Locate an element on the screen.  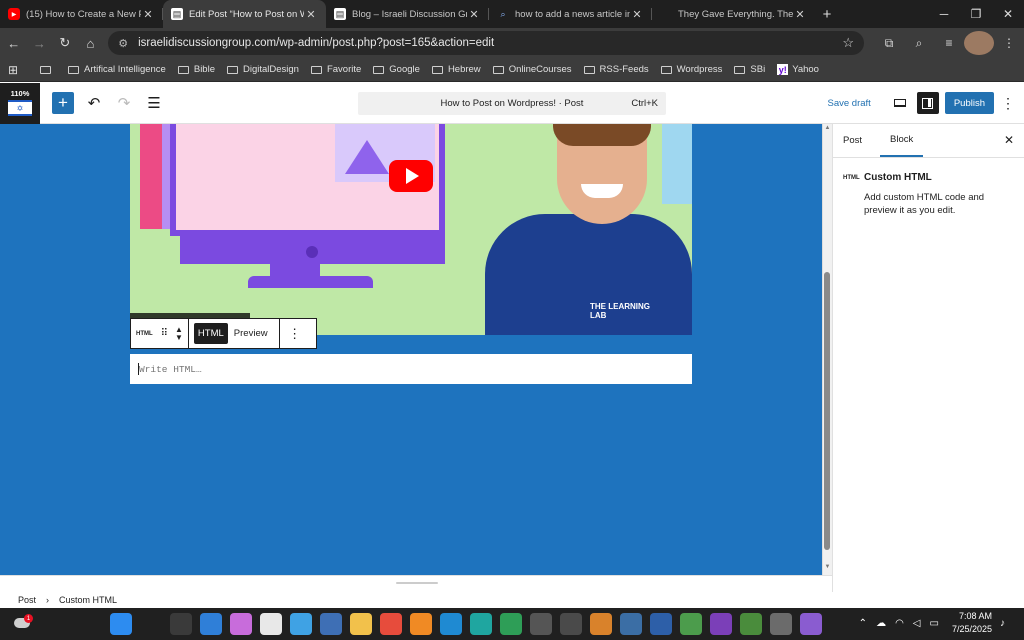
block-inserter-button: + is located at coordinates (63, 103).